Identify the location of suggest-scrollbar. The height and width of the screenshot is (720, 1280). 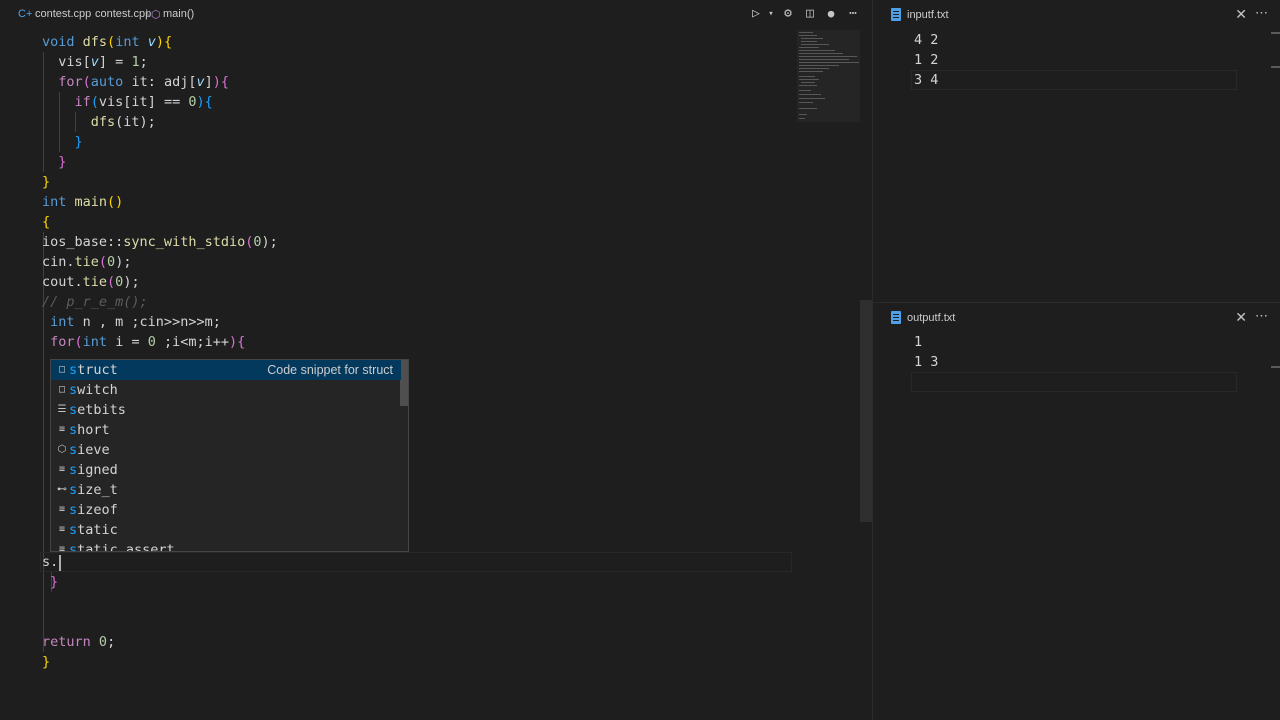
(404, 383).